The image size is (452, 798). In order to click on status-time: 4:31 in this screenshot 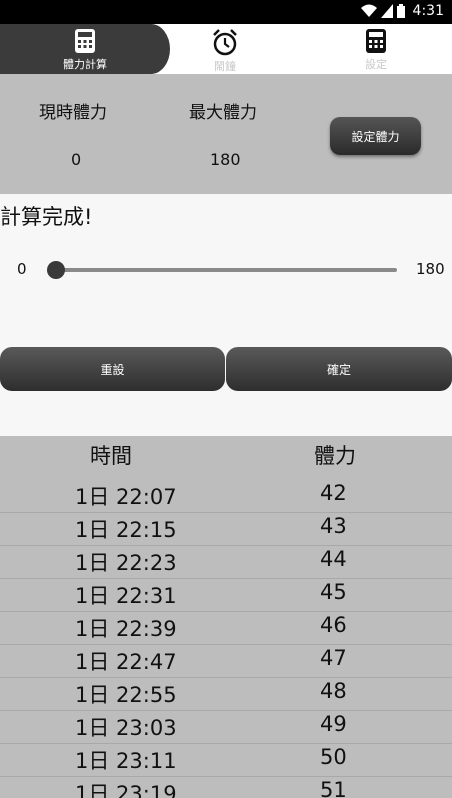, I will do `click(428, 11)`.